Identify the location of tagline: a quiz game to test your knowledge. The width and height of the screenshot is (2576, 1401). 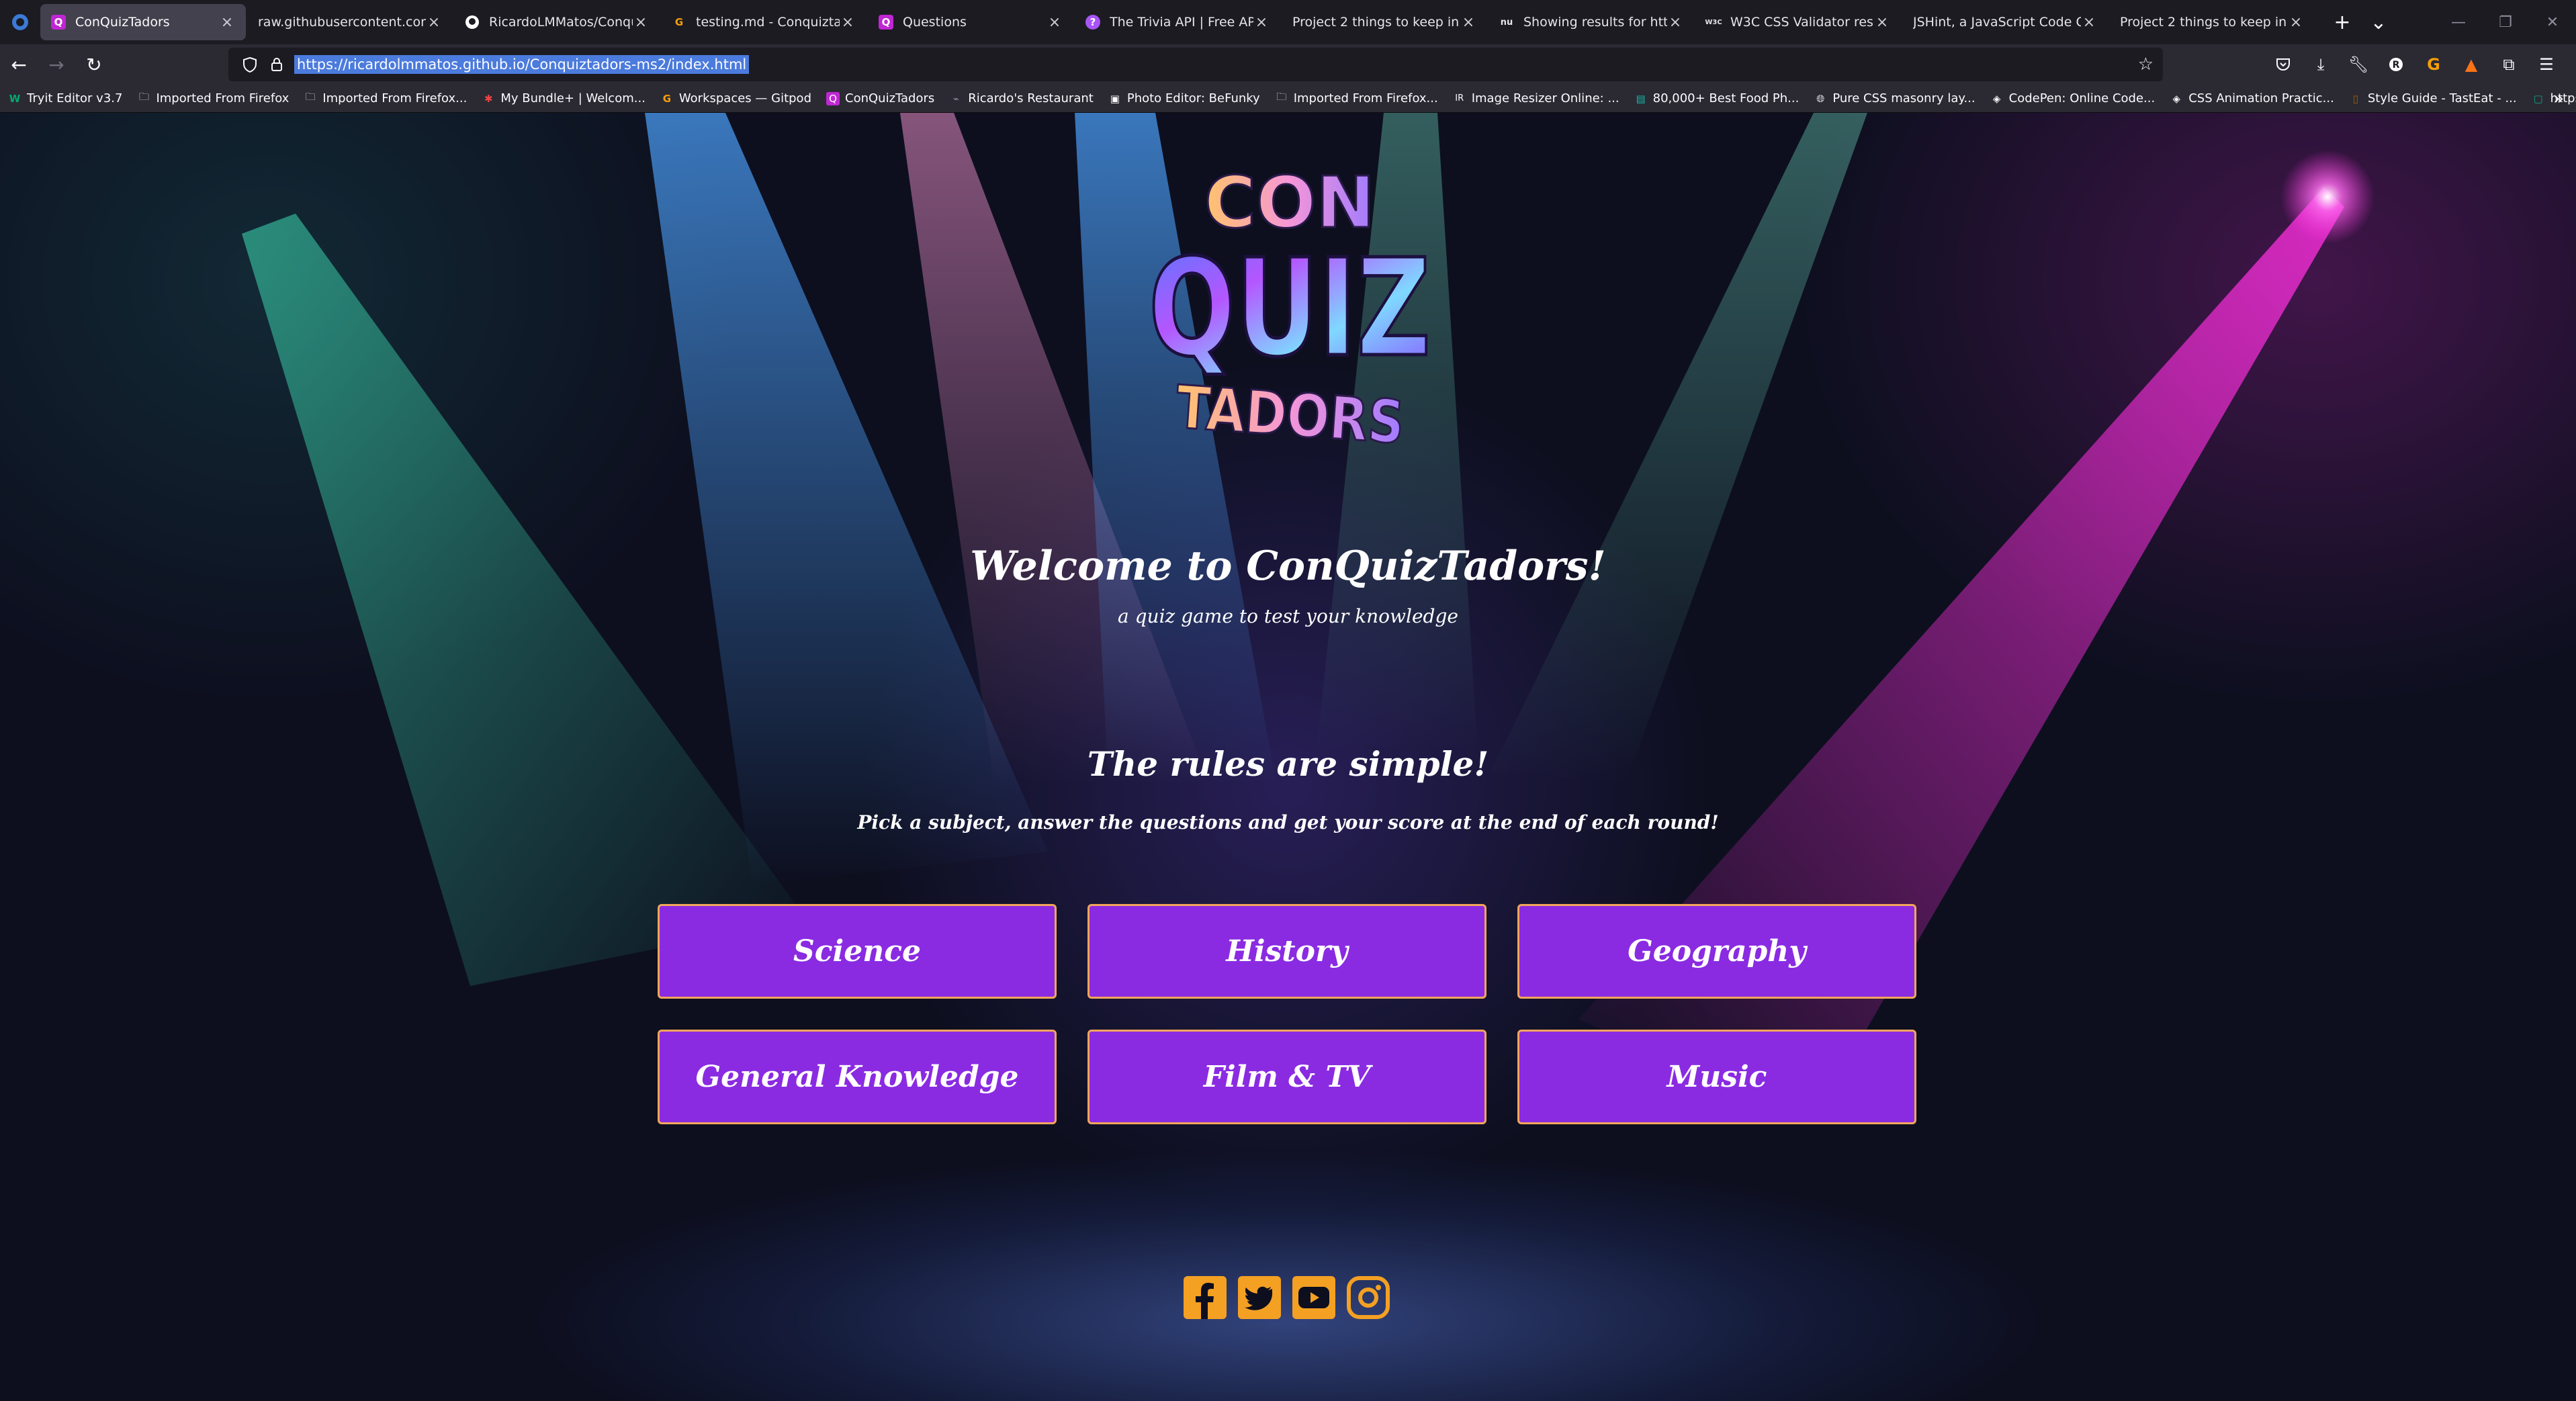
(1288, 616).